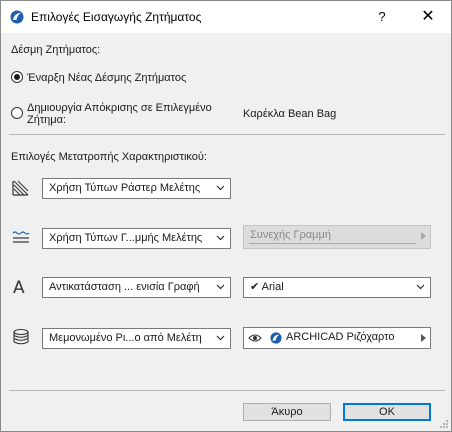 The width and height of the screenshot is (452, 432). Describe the element at coordinates (126, 238) in the screenshot. I see `line-type-conversion-value: Χρήση Τύπων Γ...μμής Μελέτης` at that location.